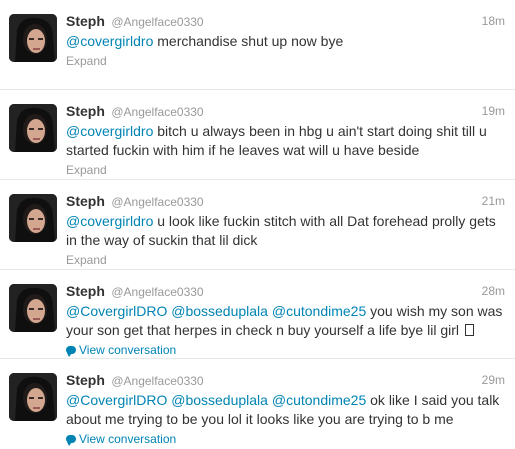  Describe the element at coordinates (469, 330) in the screenshot. I see `unknown-glyph-icon` at that location.